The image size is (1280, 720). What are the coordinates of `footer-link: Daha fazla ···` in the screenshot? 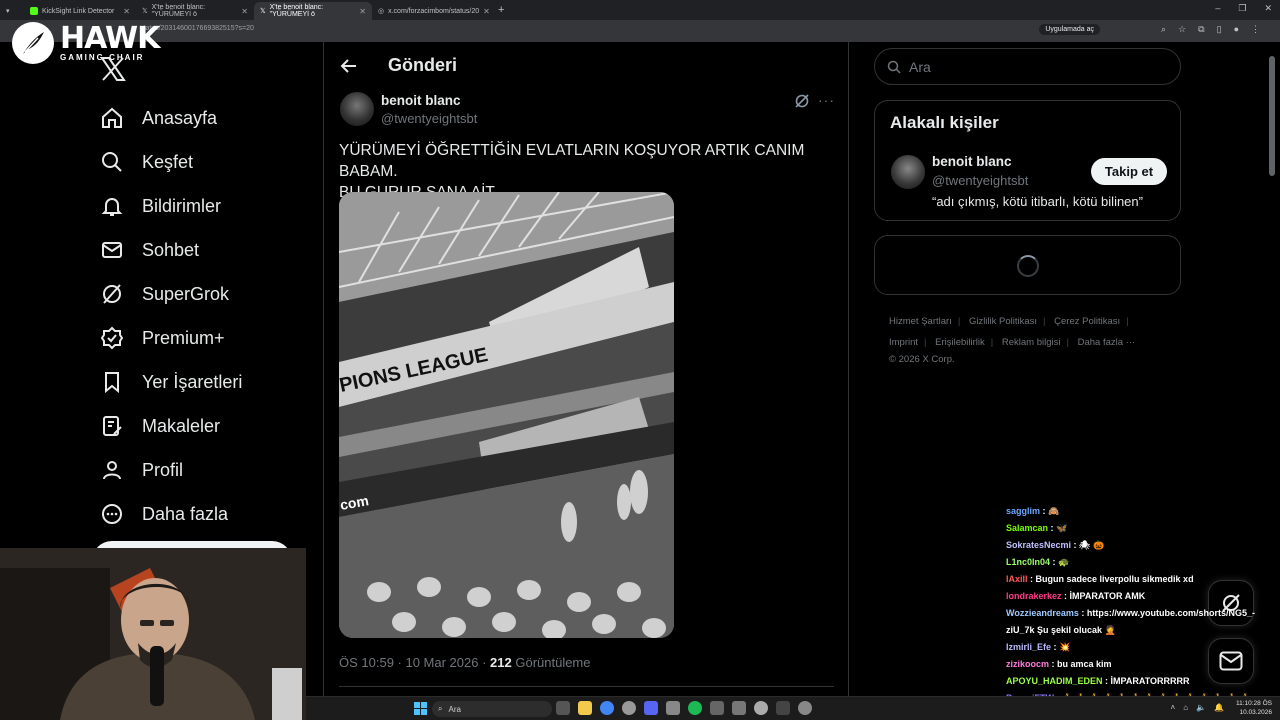 It's located at (1107, 342).